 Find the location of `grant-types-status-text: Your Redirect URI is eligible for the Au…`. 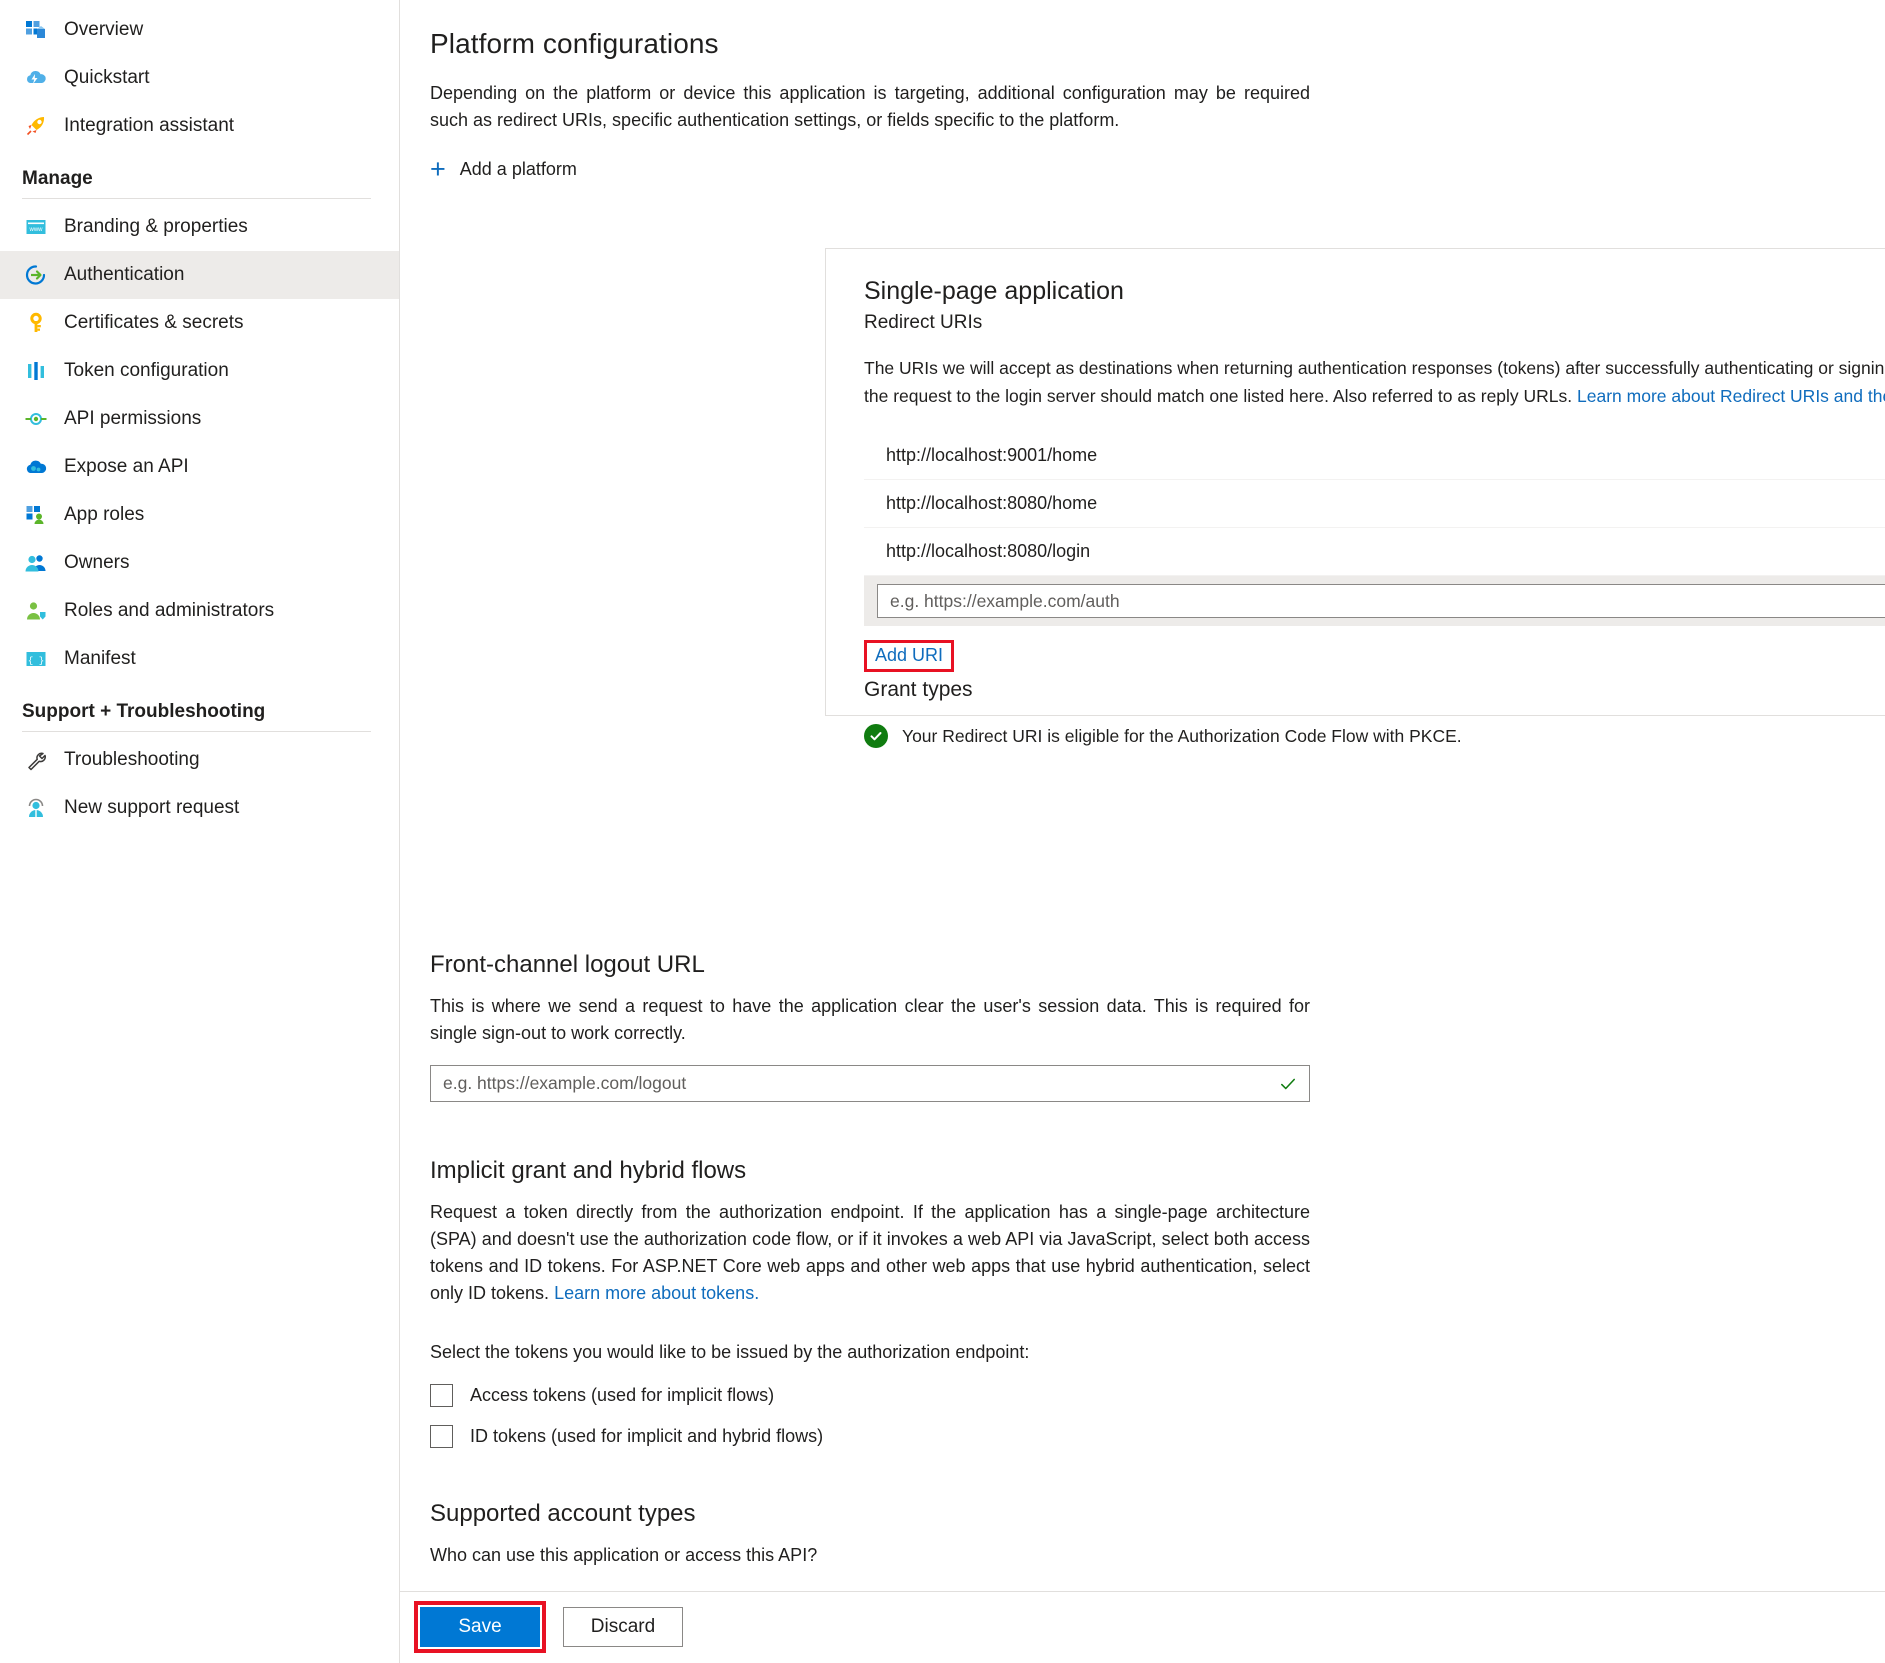

grant-types-status-text: Your Redirect URI is eligible for the Au… is located at coordinates (1182, 735).